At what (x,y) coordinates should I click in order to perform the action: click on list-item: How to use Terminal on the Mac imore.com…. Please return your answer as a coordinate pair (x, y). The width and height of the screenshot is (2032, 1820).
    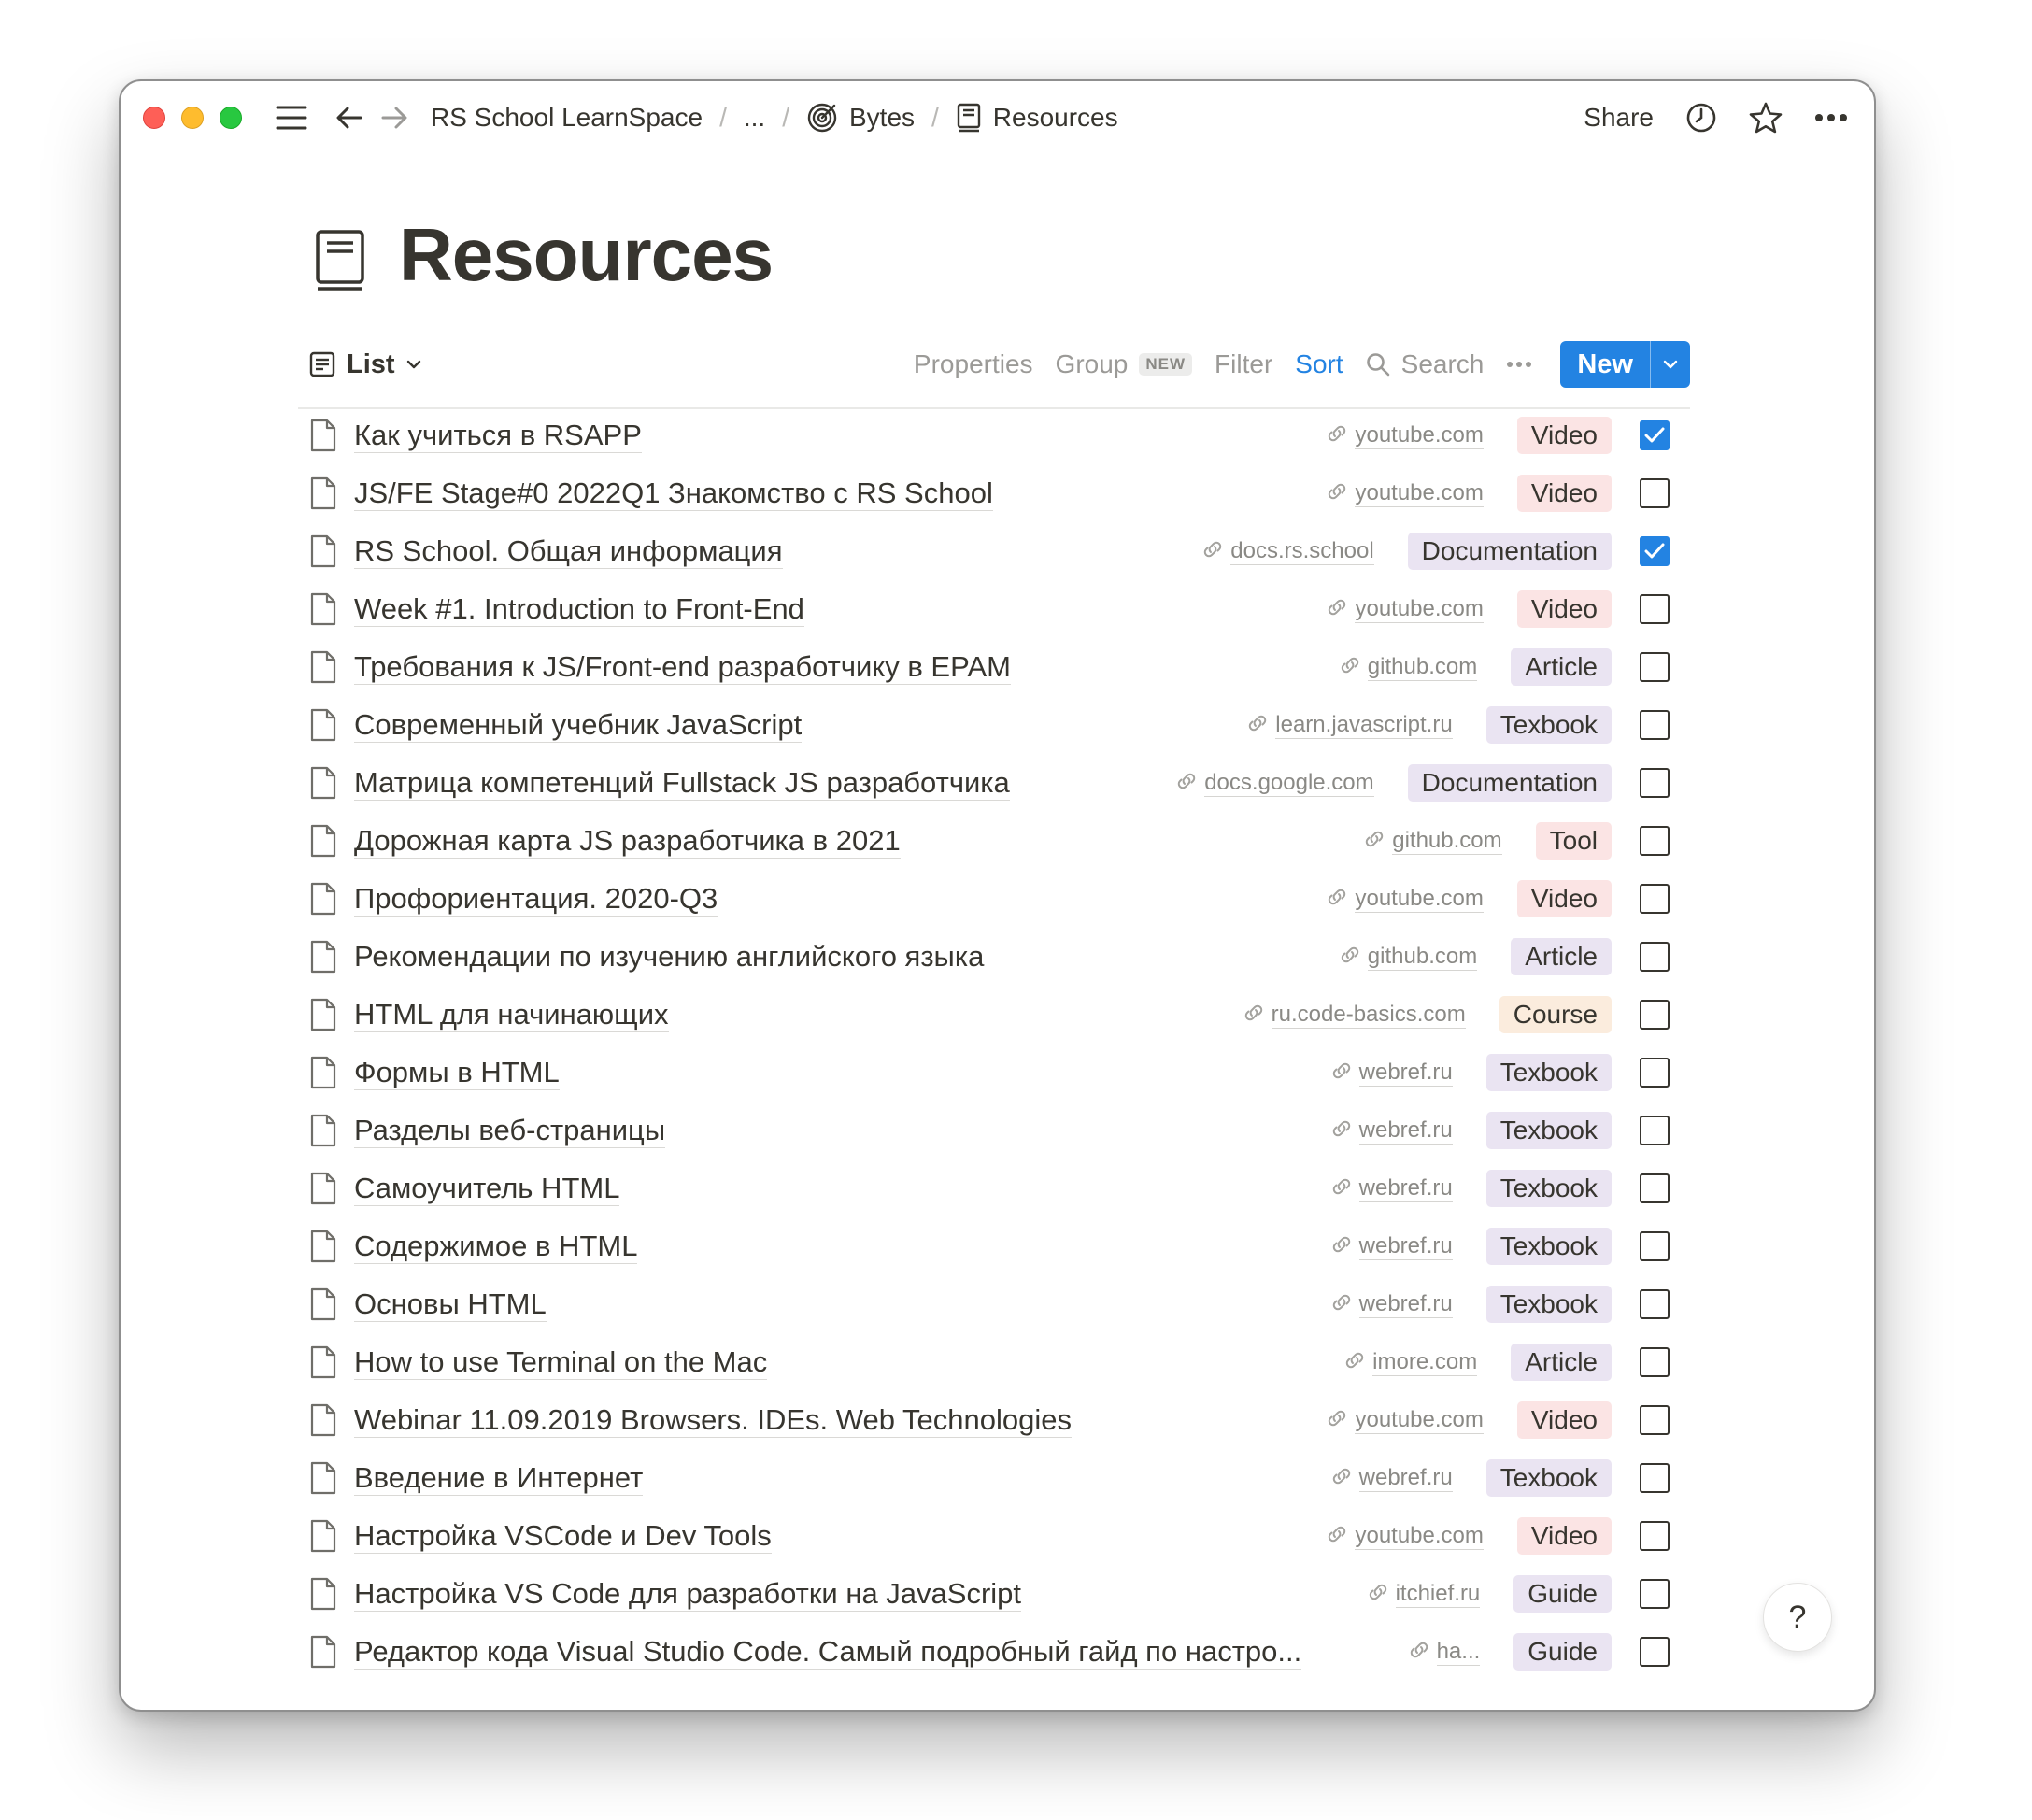
    Looking at the image, I should click on (994, 1362).